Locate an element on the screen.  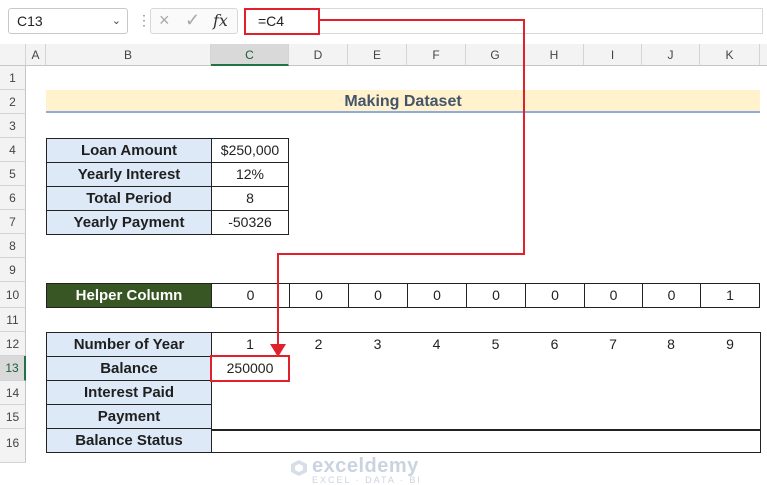
column-header-j: J is located at coordinates (671, 55).